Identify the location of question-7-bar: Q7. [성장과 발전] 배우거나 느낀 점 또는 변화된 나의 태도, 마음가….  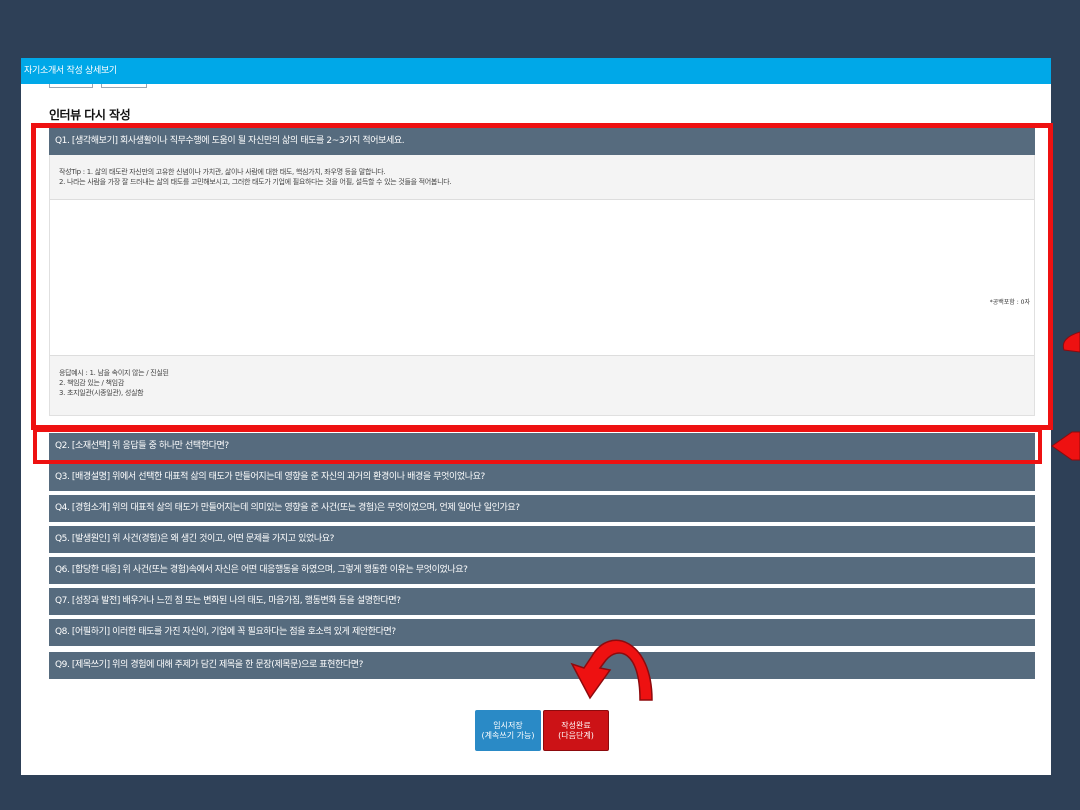
(542, 601).